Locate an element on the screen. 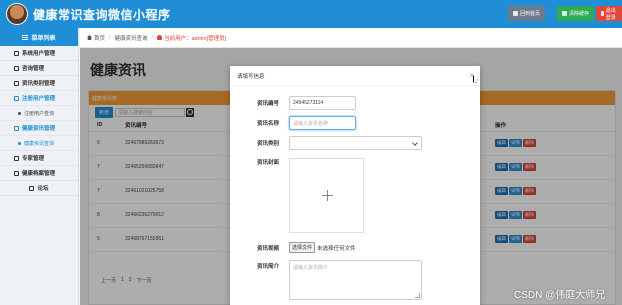 The image size is (622, 305). top-header: 健康常识查询微信小程序 回到首页 清除缓存 退出登录 is located at coordinates (311, 14).